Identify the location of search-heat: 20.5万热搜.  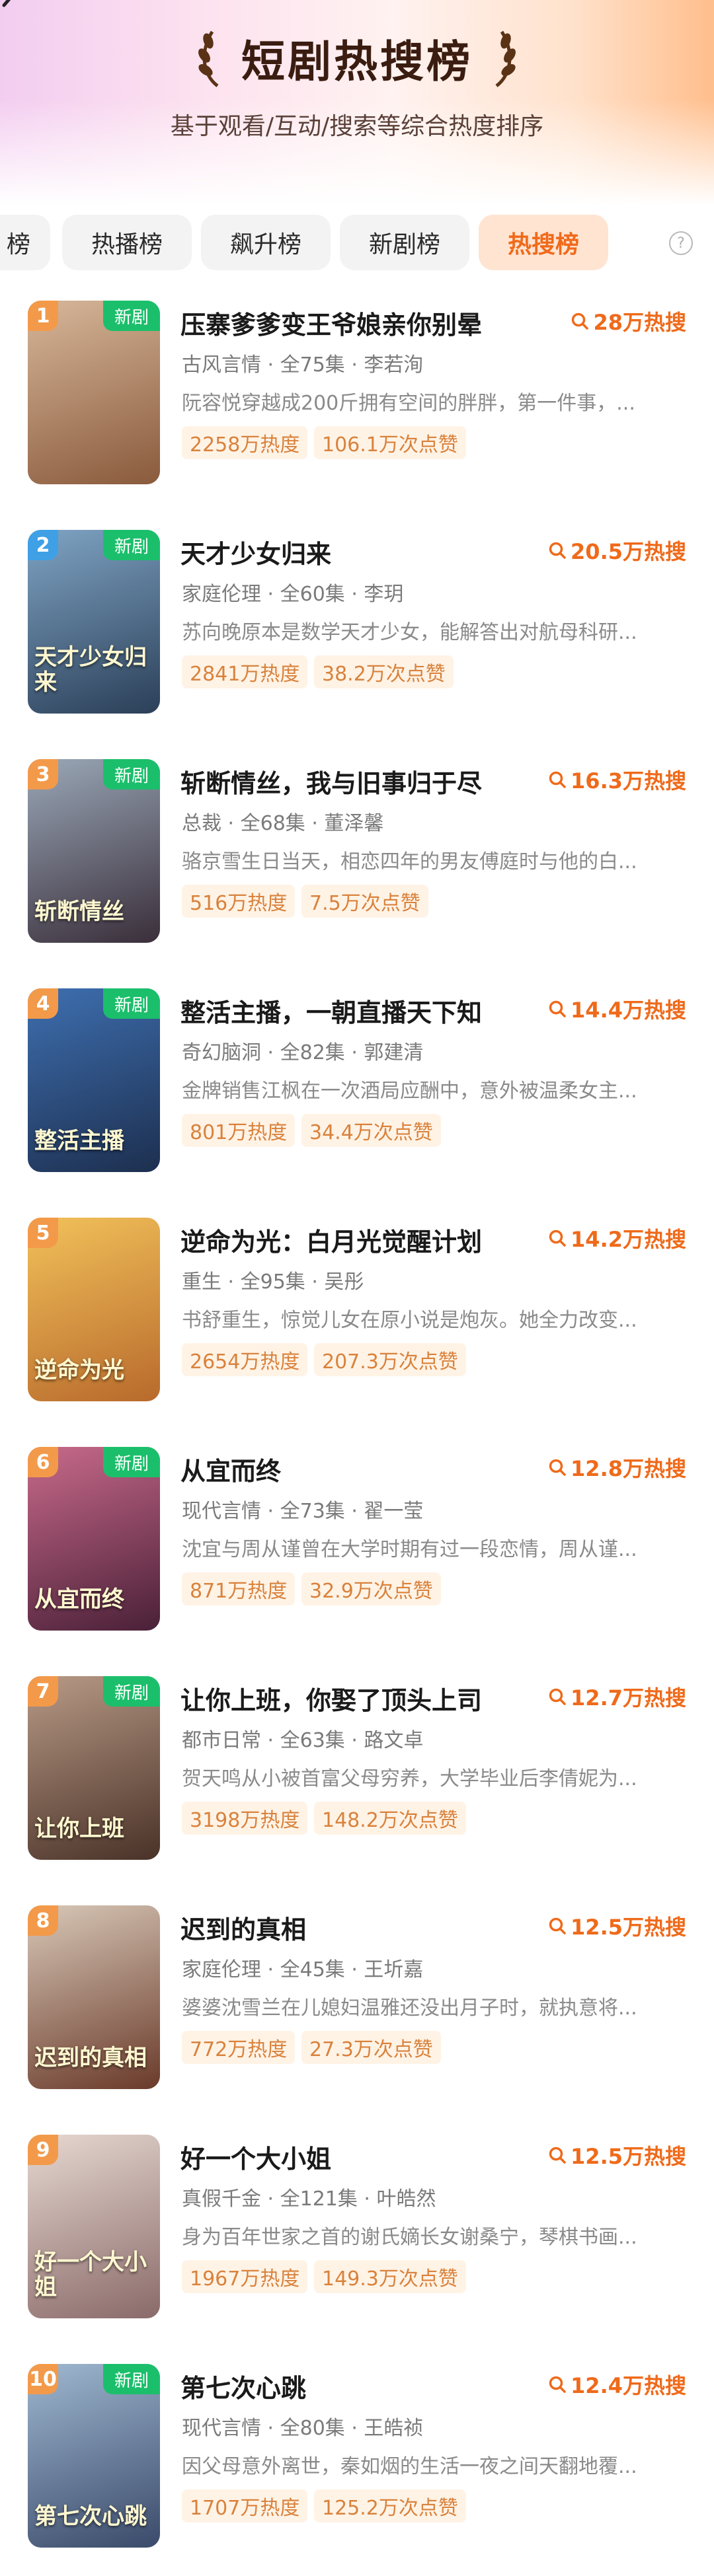
(617, 550).